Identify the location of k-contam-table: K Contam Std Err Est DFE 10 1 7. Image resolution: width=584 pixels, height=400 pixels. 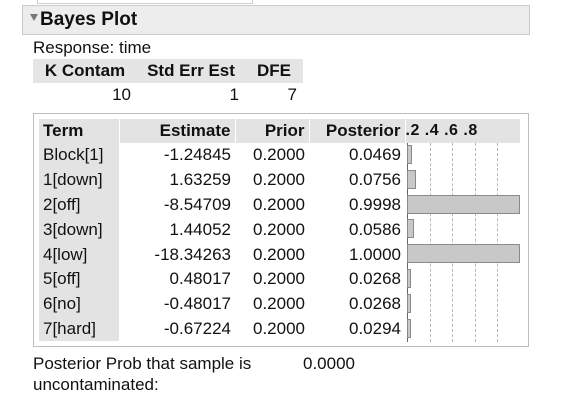
(168, 83).